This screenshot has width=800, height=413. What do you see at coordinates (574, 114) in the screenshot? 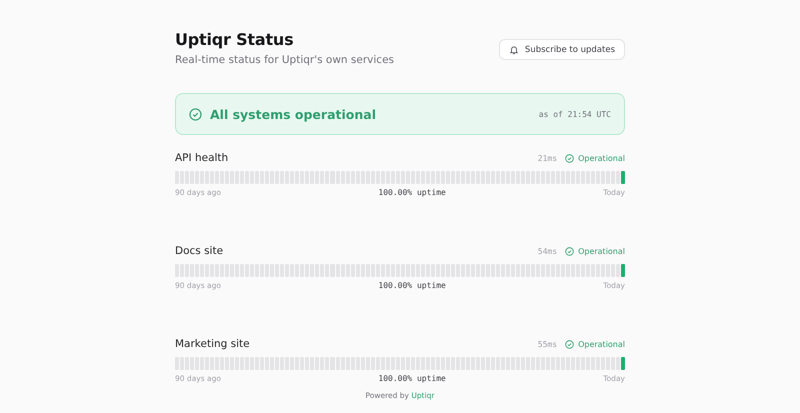
I see `banner-timestamp: as of 21:54 UTC` at bounding box center [574, 114].